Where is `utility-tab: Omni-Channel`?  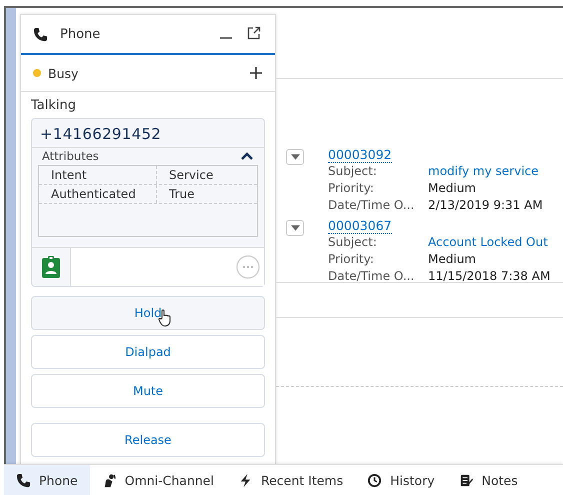 utility-tab: Omni-Channel is located at coordinates (158, 480).